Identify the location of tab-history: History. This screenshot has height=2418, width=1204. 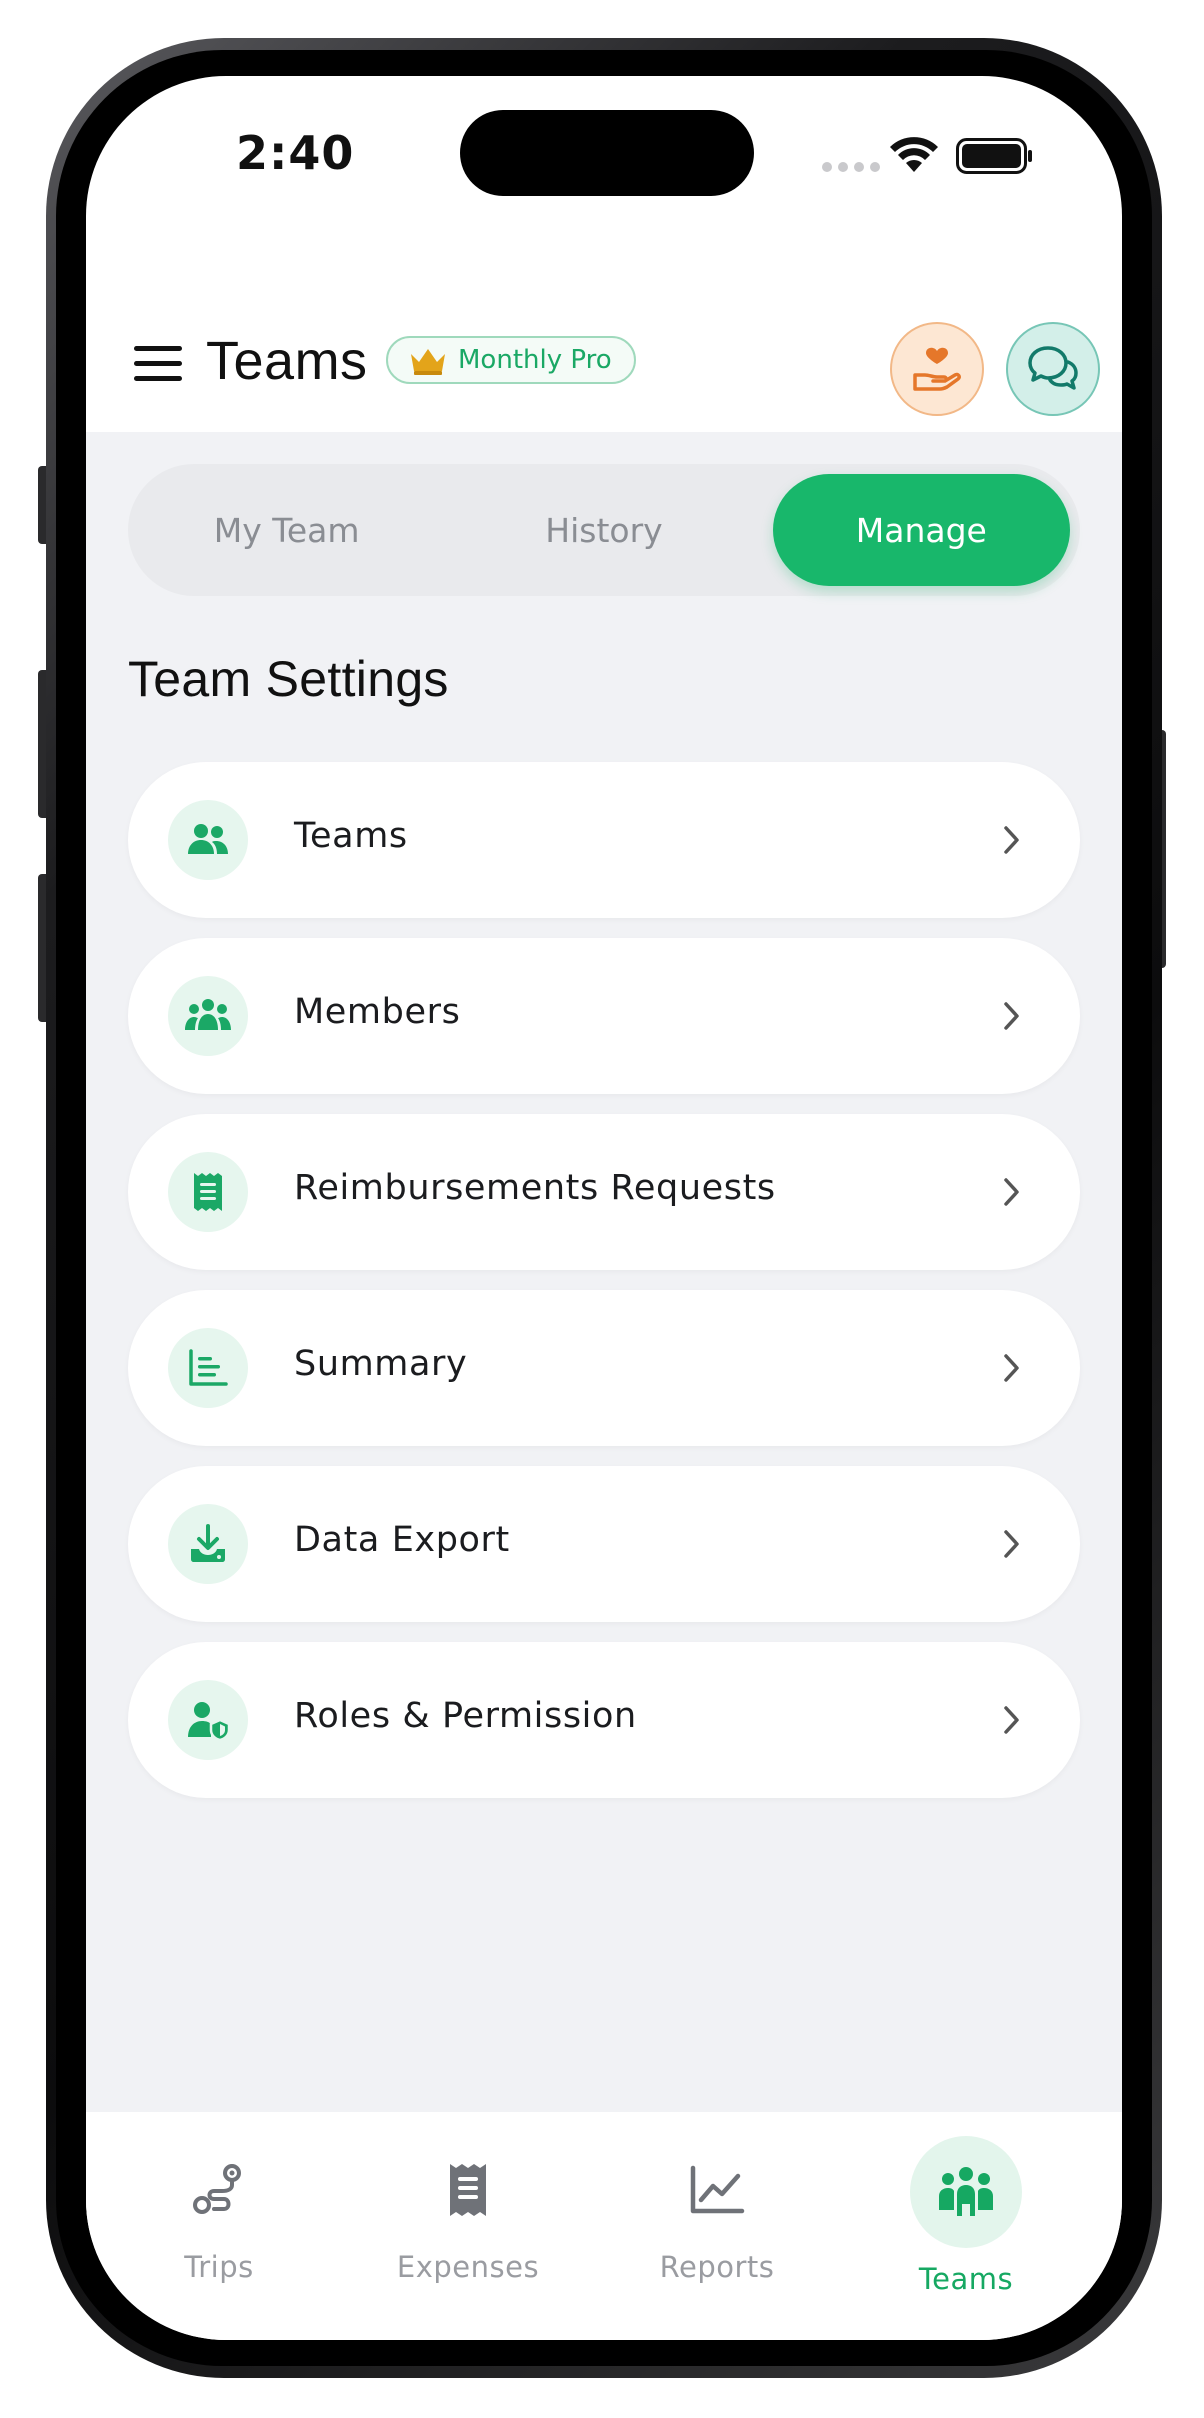
(603, 530).